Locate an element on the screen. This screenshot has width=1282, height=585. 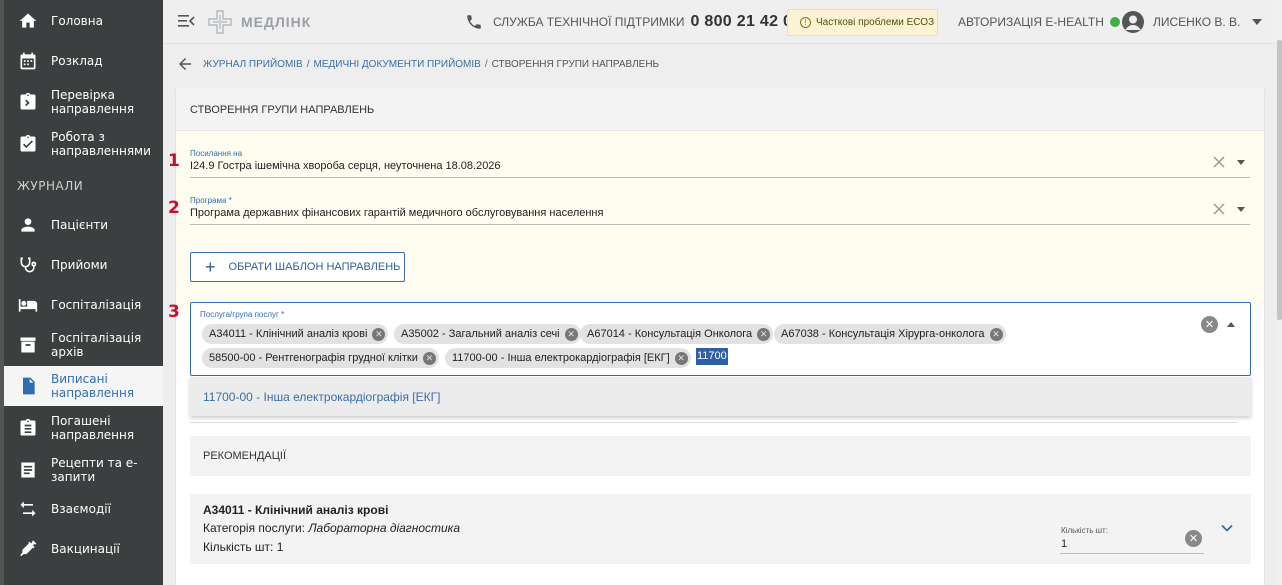
swap-icon is located at coordinates (28, 509).